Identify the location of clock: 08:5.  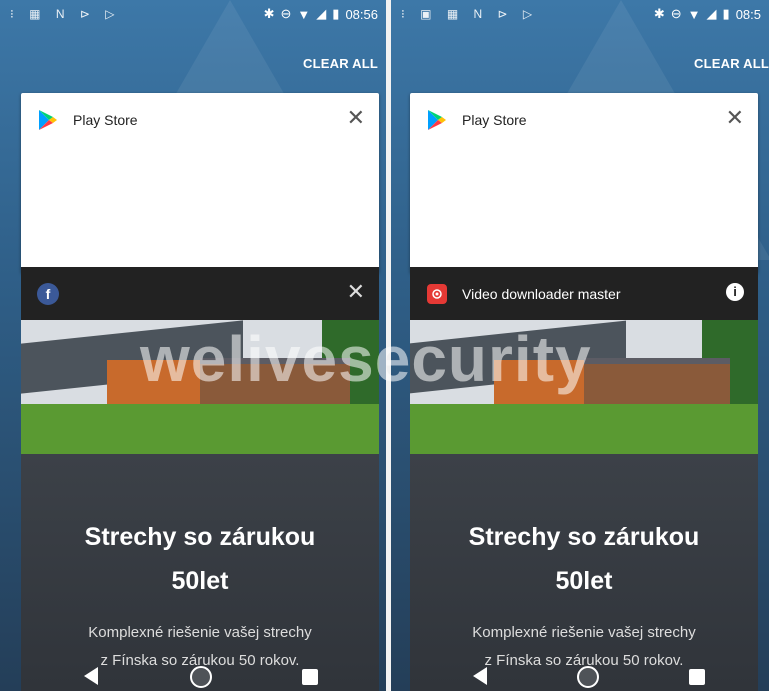
(748, 14).